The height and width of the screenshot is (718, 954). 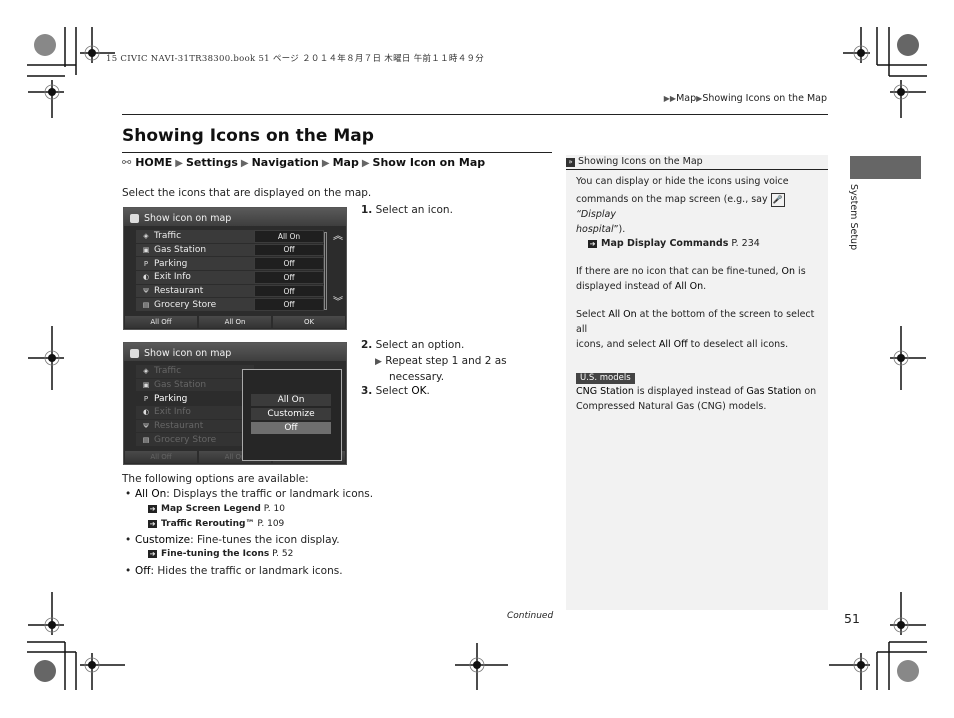 I want to click on continued-label: Continued, so click(x=530, y=616).